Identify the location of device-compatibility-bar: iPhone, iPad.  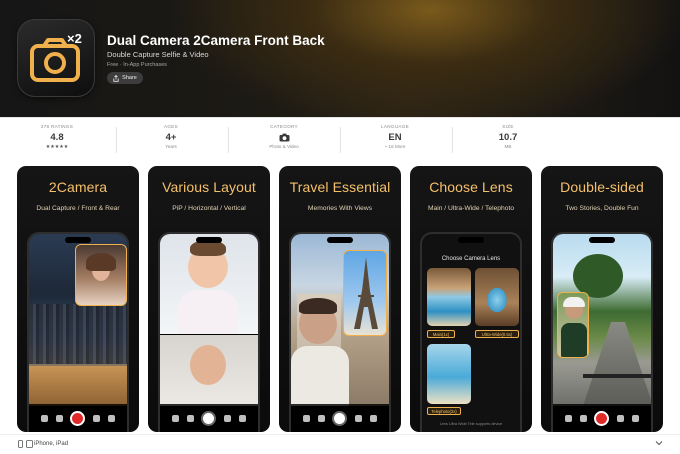
(340, 444).